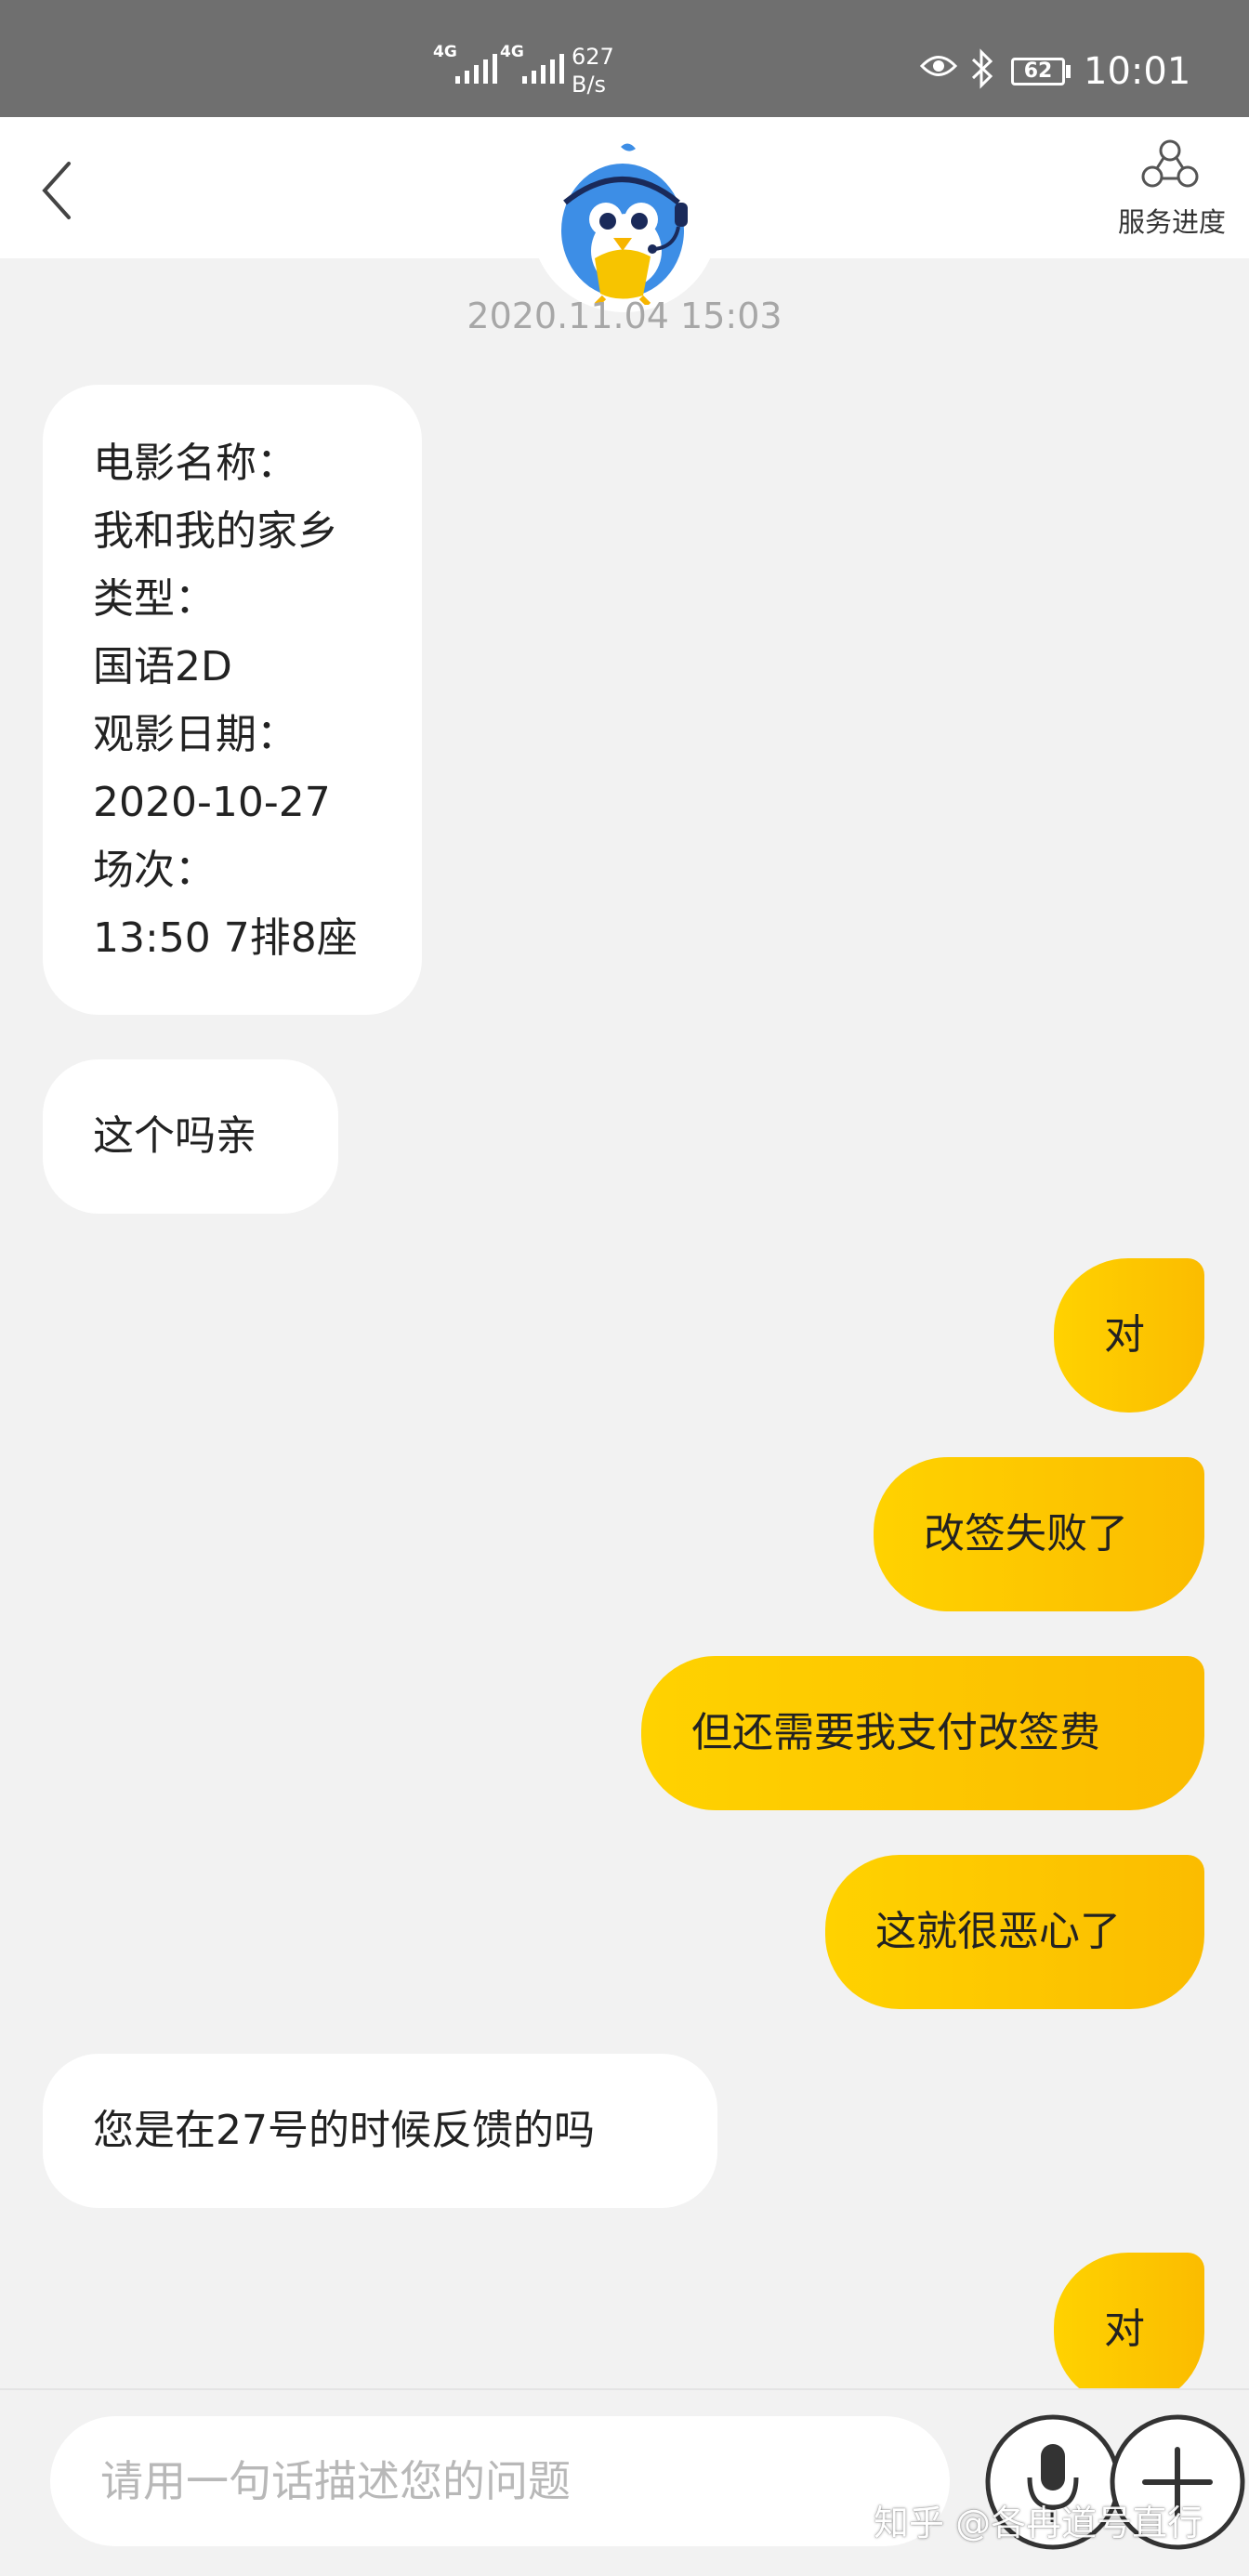 This screenshot has height=2576, width=1249. What do you see at coordinates (895, 1732) in the screenshot?
I see `message-line: 但还需要我支付改签费` at bounding box center [895, 1732].